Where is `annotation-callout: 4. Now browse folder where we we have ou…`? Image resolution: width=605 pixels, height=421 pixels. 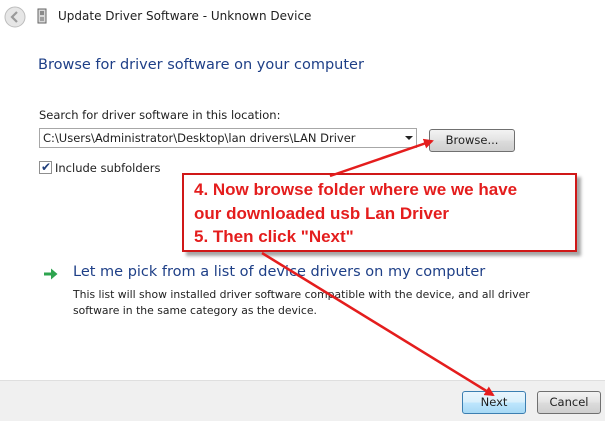
annotation-callout: 4. Now browse folder where we we have ou… is located at coordinates (379, 212).